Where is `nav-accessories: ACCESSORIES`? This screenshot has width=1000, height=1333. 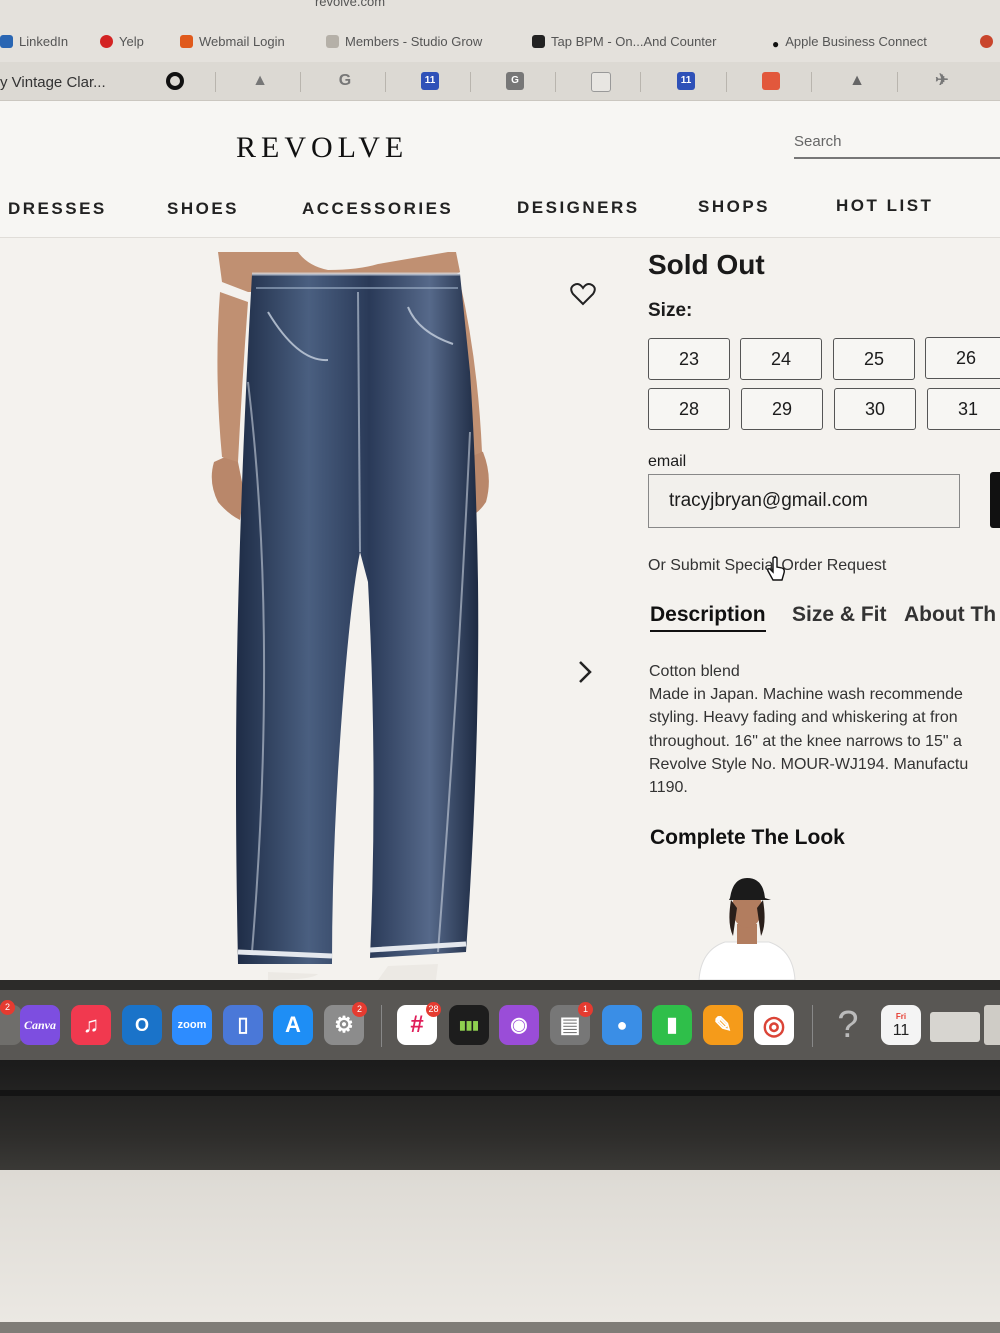 nav-accessories: ACCESSORIES is located at coordinates (377, 209).